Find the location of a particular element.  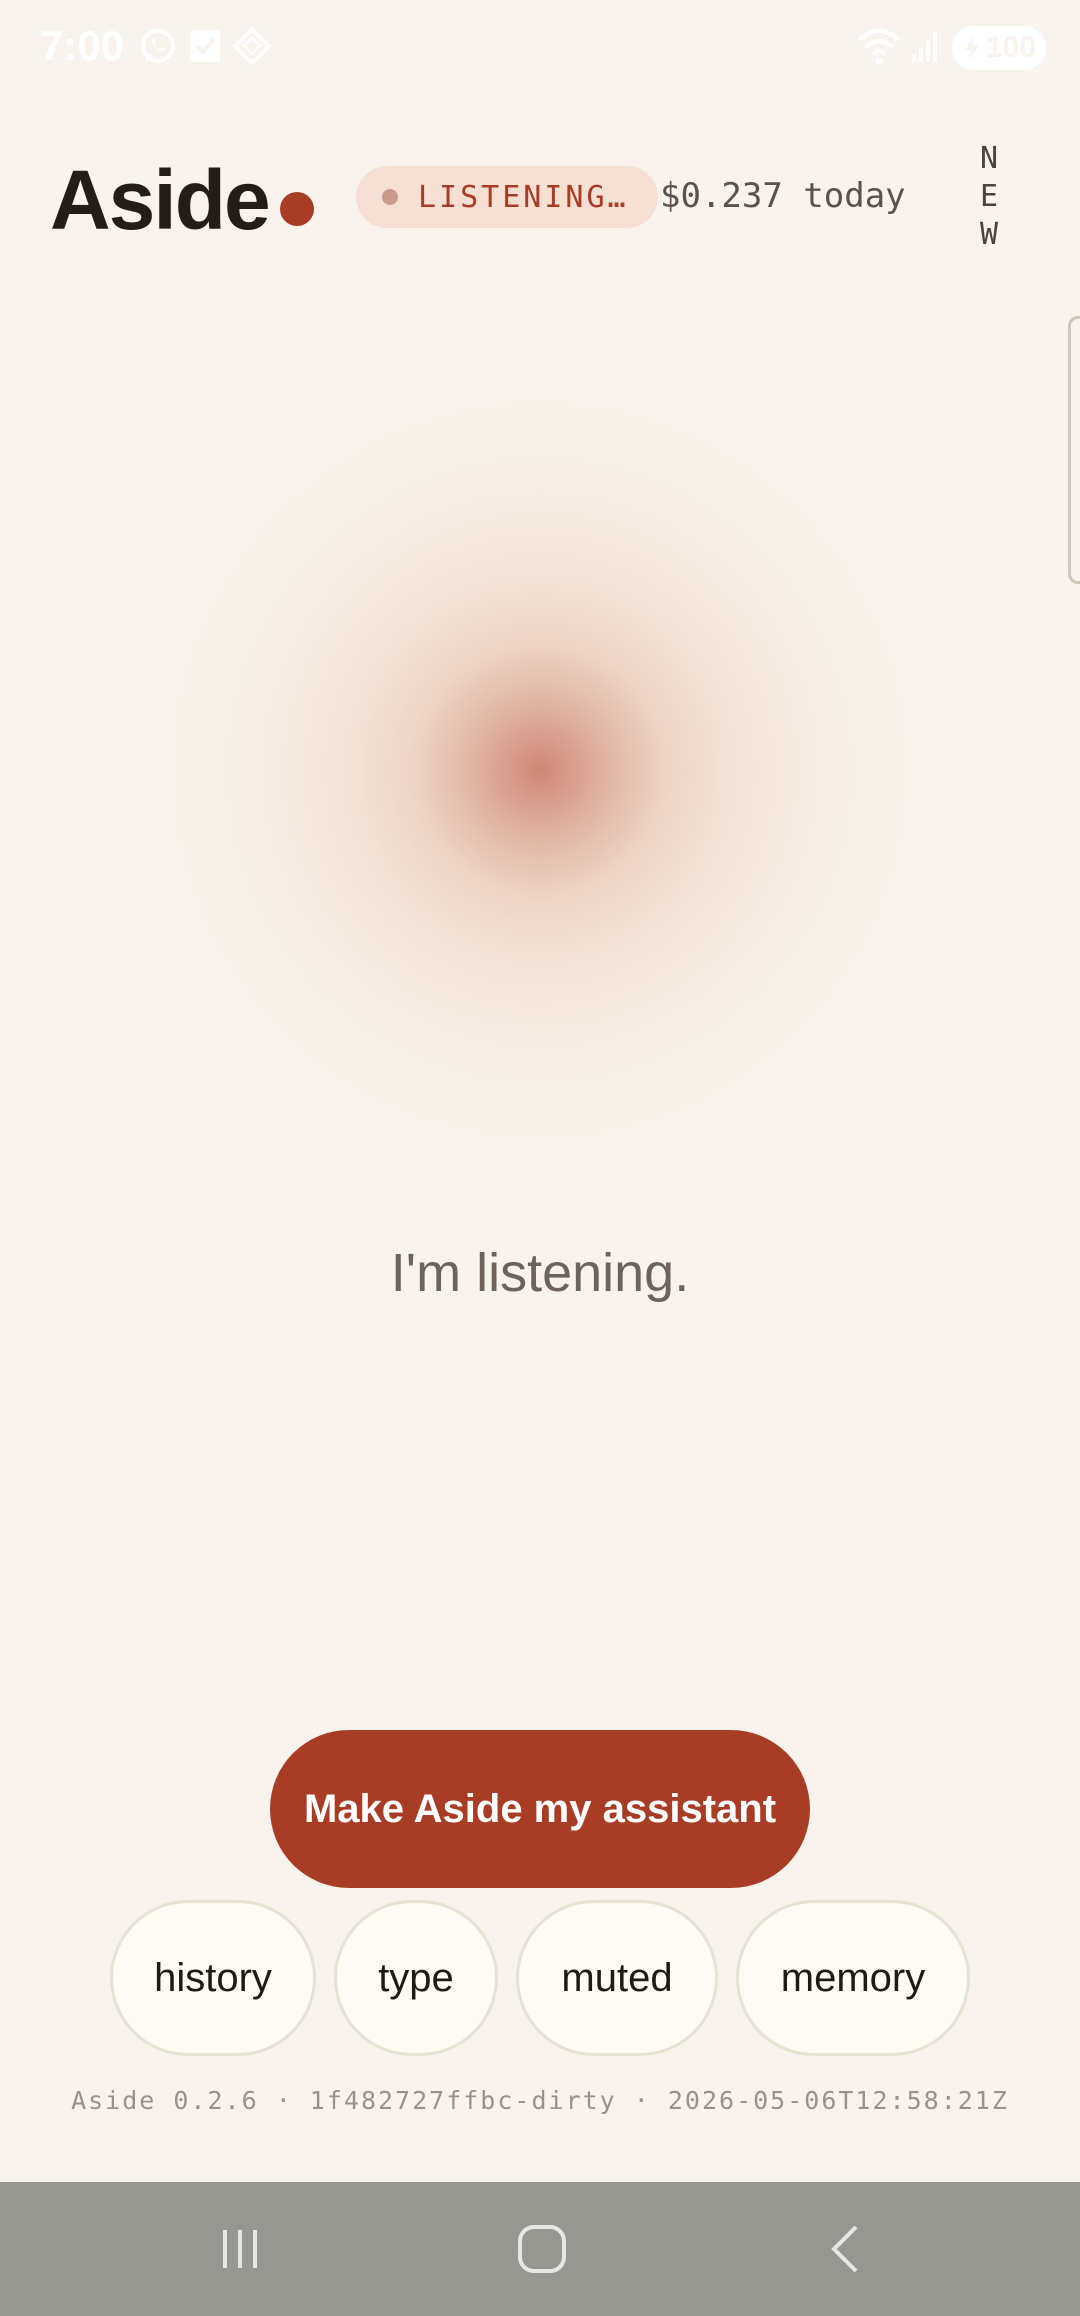

new-button: N E W is located at coordinates (989, 197).